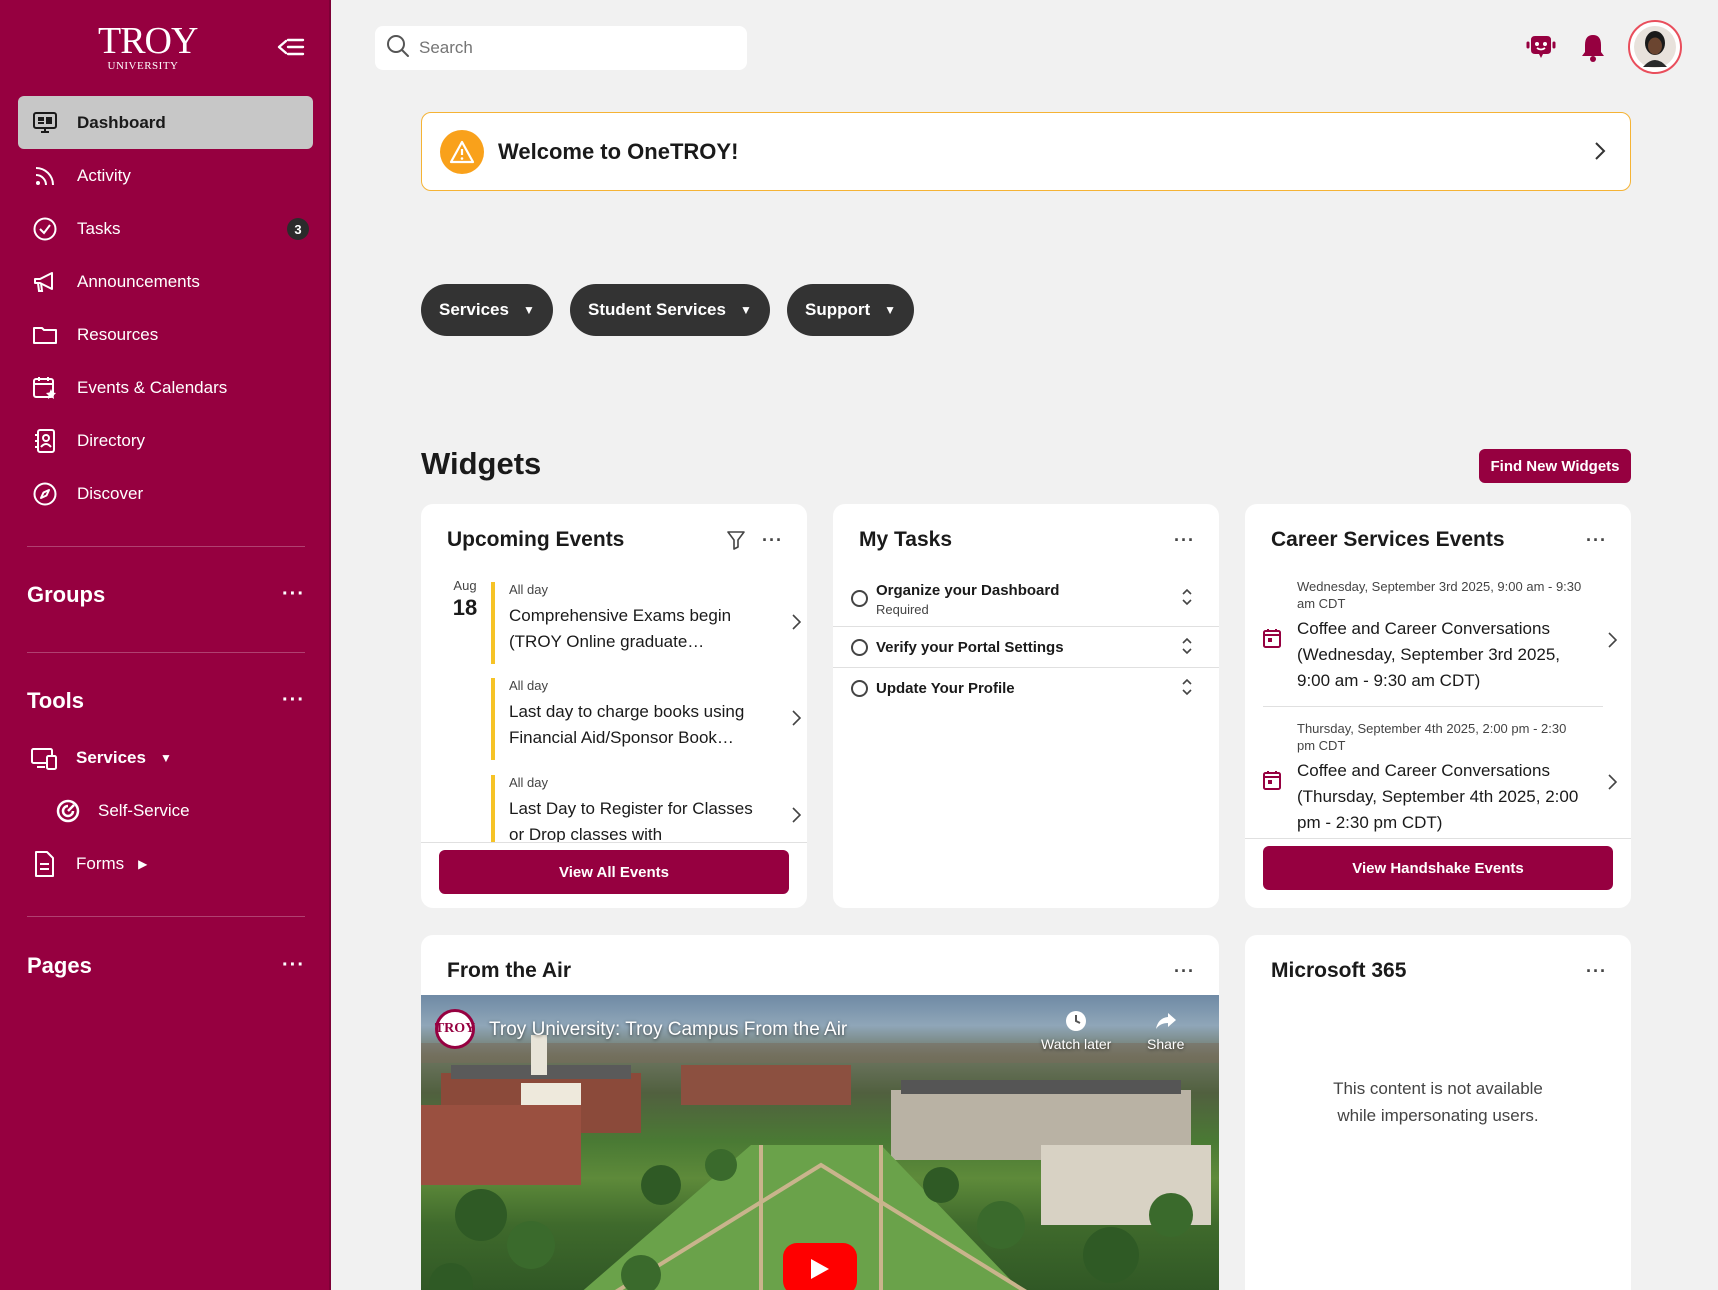 This screenshot has height=1290, width=1718. What do you see at coordinates (1593, 47) in the screenshot?
I see `bell-icon` at bounding box center [1593, 47].